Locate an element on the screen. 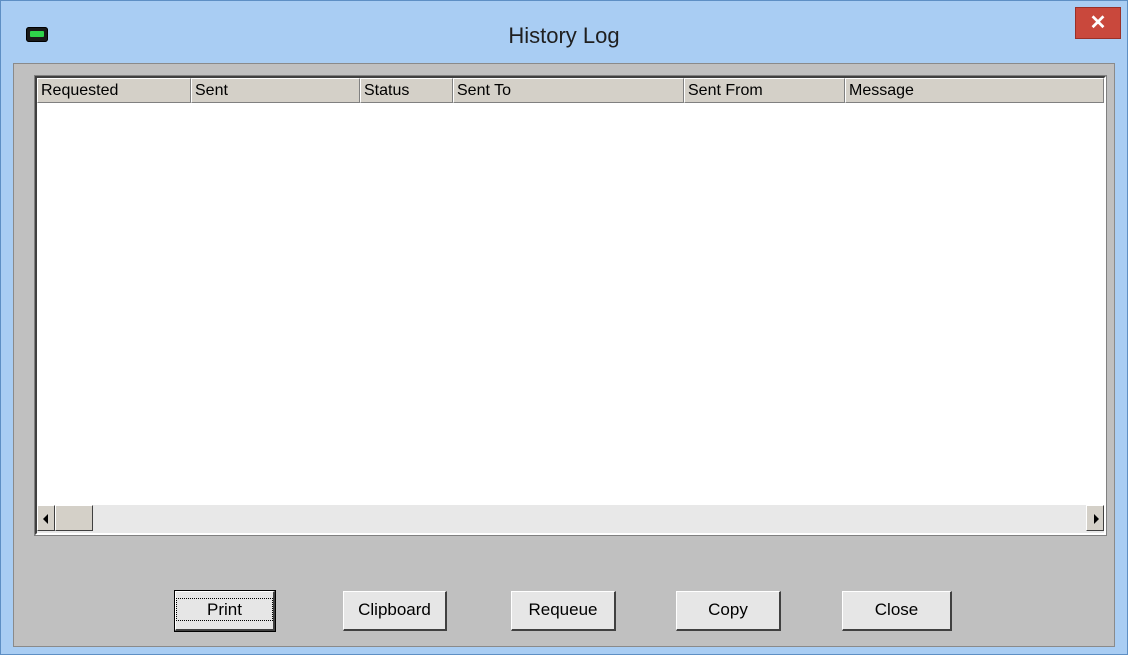 The image size is (1128, 655). scroll-right-button is located at coordinates (1095, 518).